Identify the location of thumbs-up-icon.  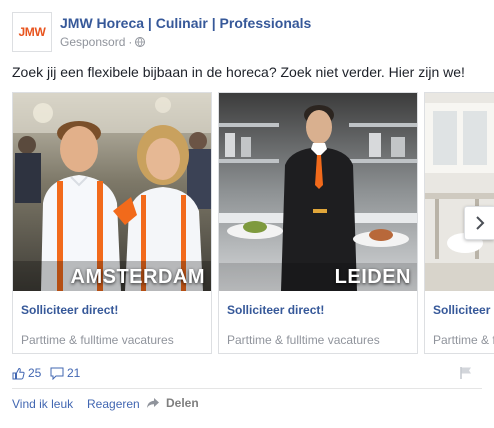
(18, 373).